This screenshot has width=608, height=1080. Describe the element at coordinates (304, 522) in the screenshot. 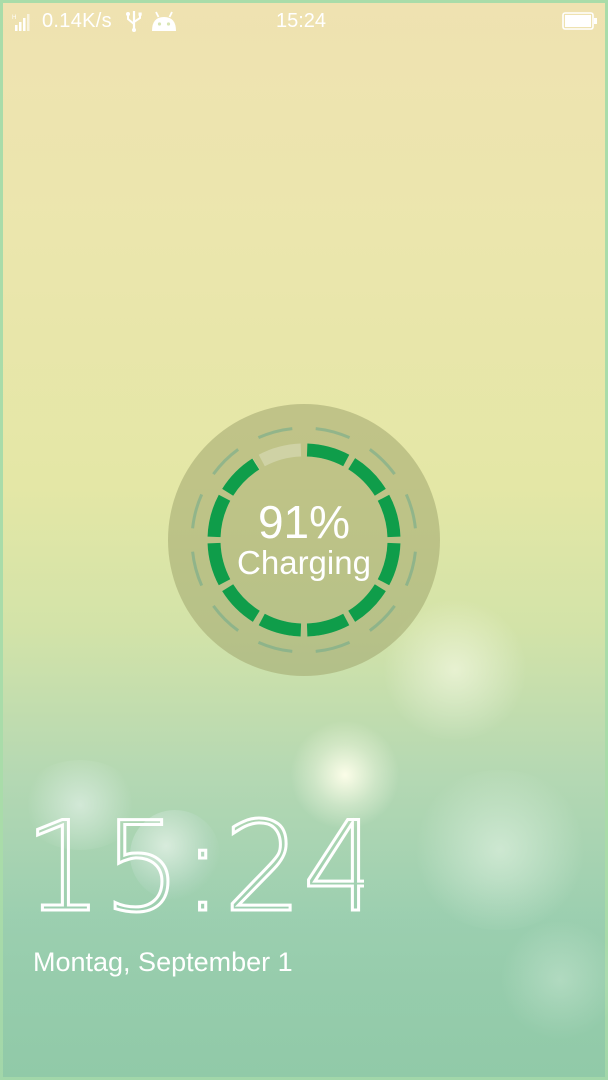

I see `charge-percent: 91%` at that location.